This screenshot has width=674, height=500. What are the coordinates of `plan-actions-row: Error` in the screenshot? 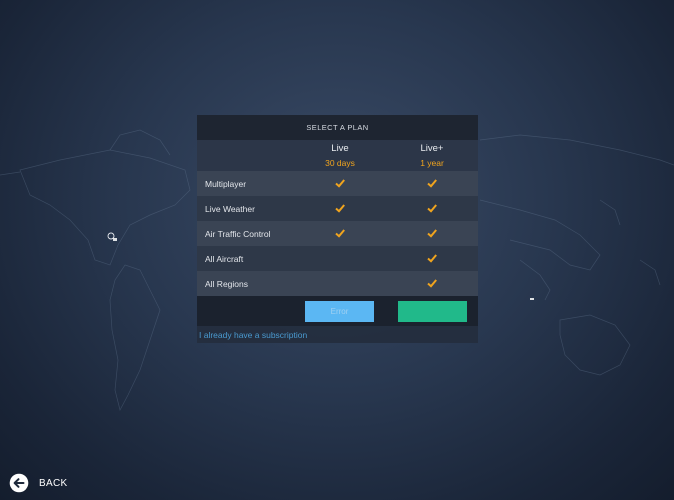 It's located at (337, 311).